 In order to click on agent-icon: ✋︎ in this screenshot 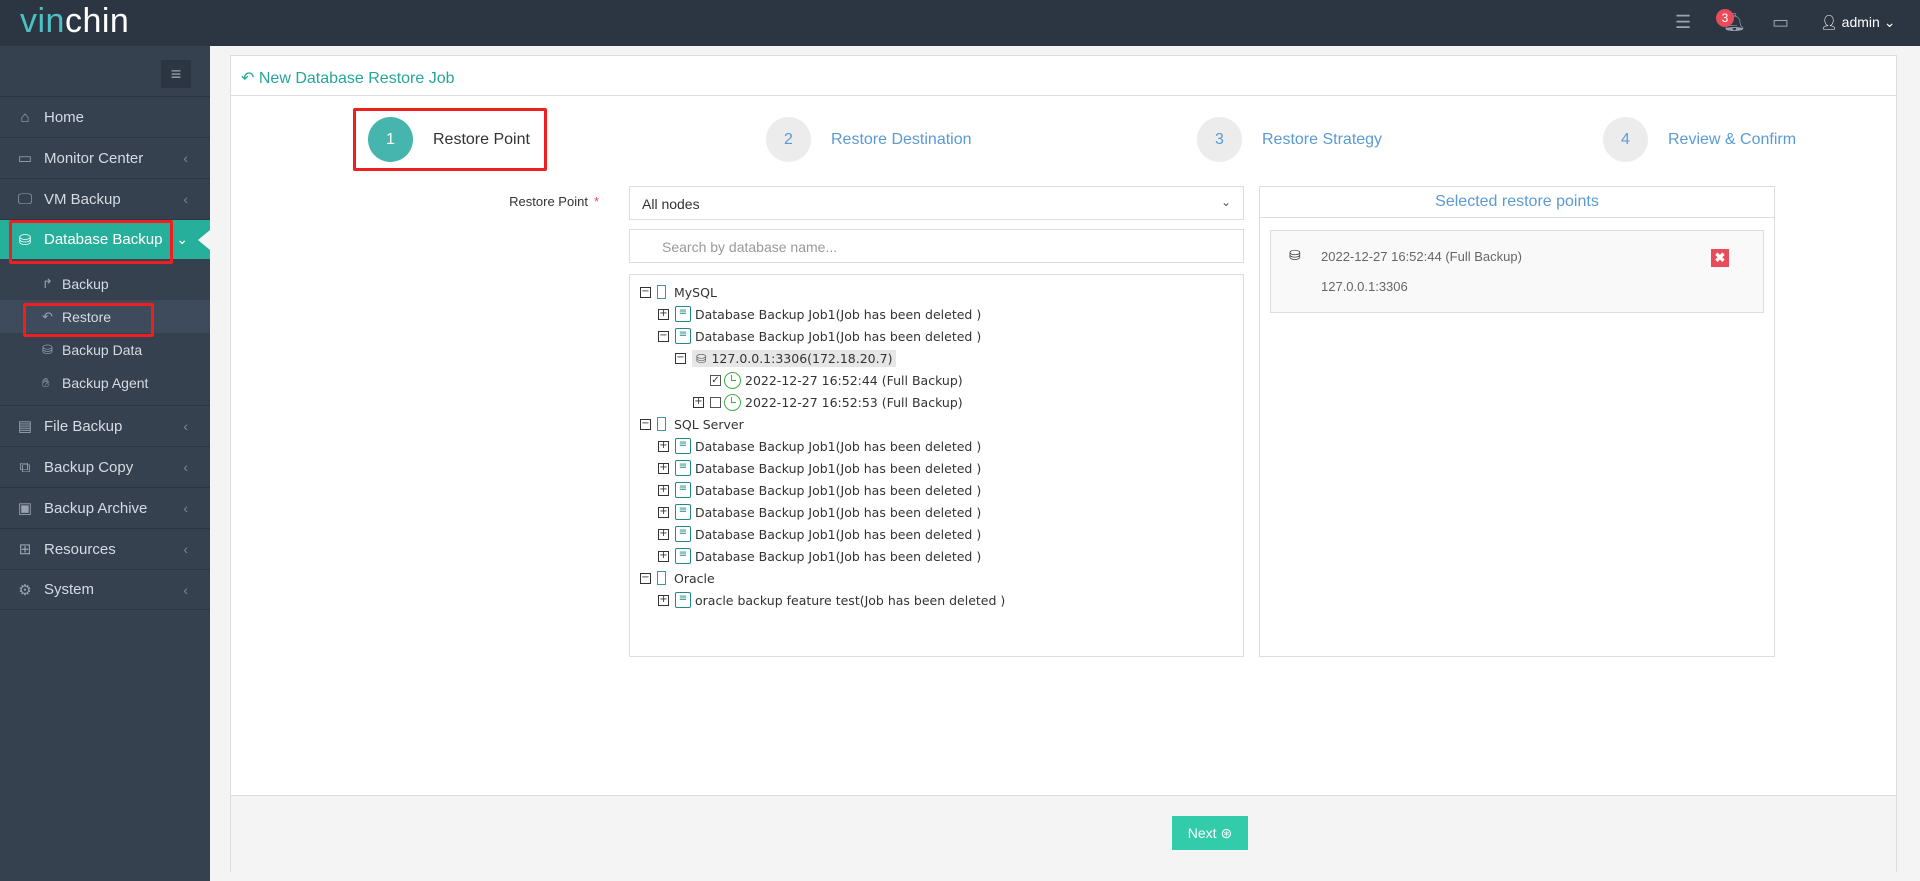, I will do `click(46, 382)`.